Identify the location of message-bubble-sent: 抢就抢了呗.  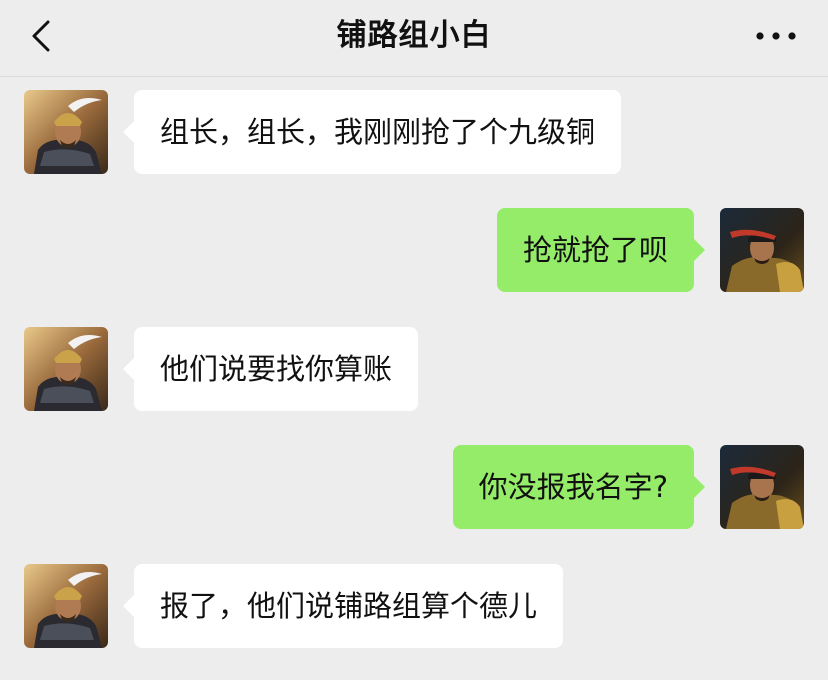
(601, 250).